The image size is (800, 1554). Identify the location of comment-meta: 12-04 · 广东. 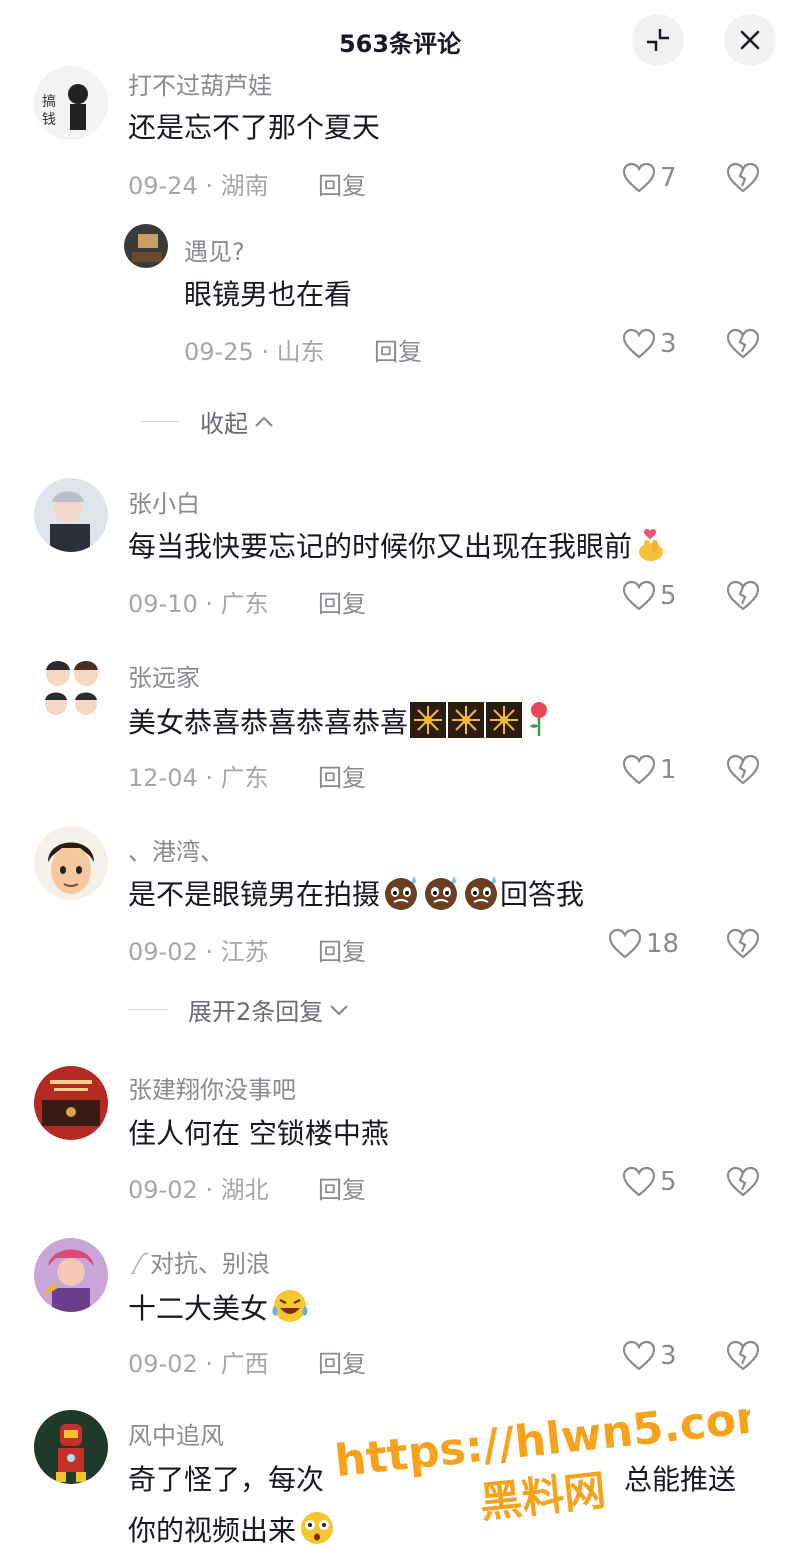
(198, 778).